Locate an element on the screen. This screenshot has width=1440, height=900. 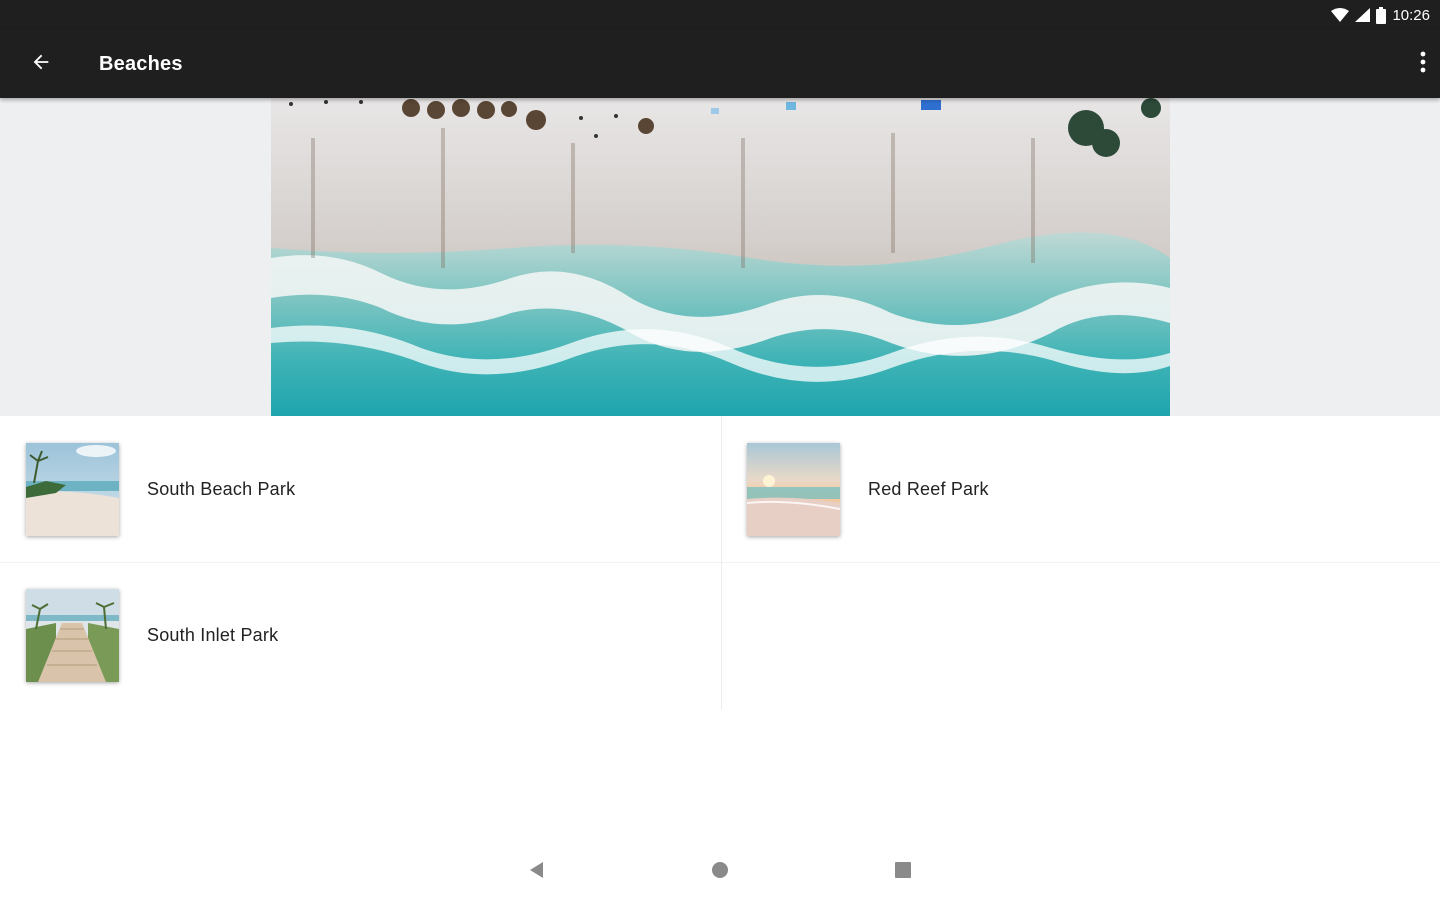
nav-back-button is located at coordinates (537, 872).